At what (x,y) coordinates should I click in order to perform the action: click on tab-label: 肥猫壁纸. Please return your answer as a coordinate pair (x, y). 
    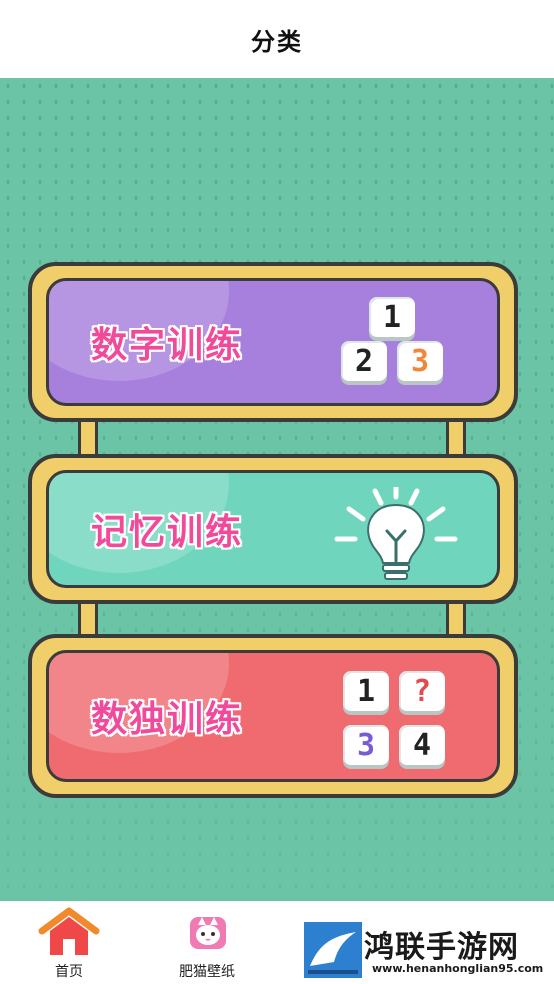
    Looking at the image, I should click on (207, 972).